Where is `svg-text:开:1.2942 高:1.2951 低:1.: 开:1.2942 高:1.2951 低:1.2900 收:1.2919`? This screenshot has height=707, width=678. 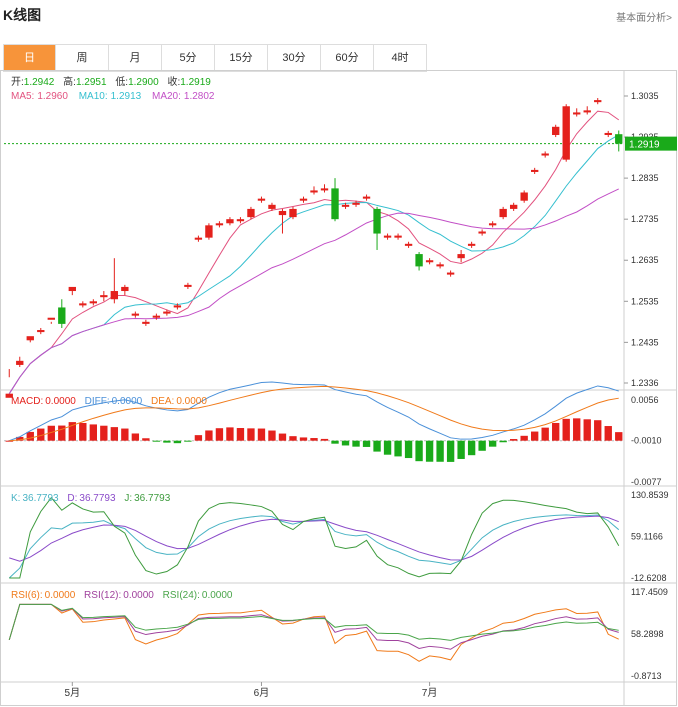
svg-text:开:1.2942 高:1.2951 低:1.: 开:1.2942 高:1.2951 低:1.2900 收:1.2919 is located at coordinates (111, 81).